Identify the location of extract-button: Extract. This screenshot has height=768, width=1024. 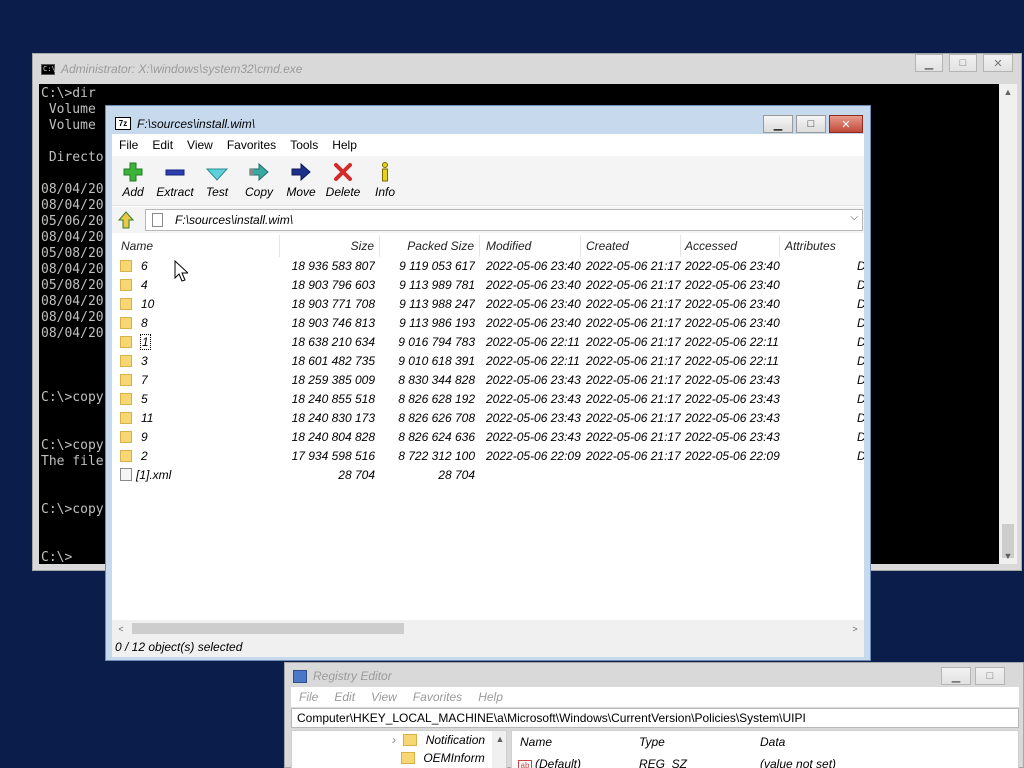
(175, 179).